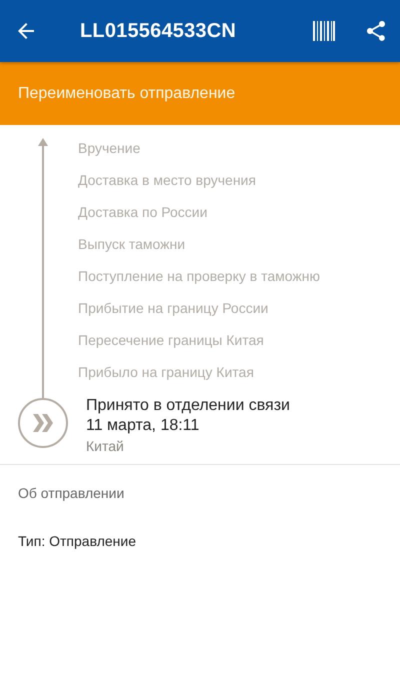  What do you see at coordinates (239, 282) in the screenshot?
I see `tracking-step: Поступление на проверку в таможню` at bounding box center [239, 282].